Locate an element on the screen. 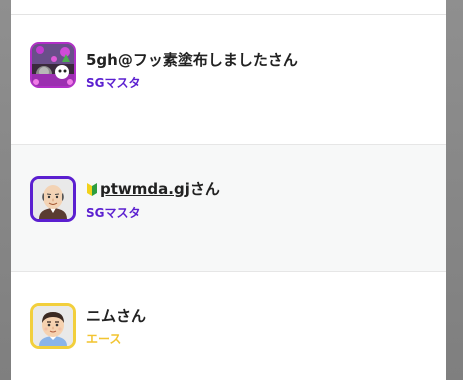  list-top-partial-row is located at coordinates (228, 7).